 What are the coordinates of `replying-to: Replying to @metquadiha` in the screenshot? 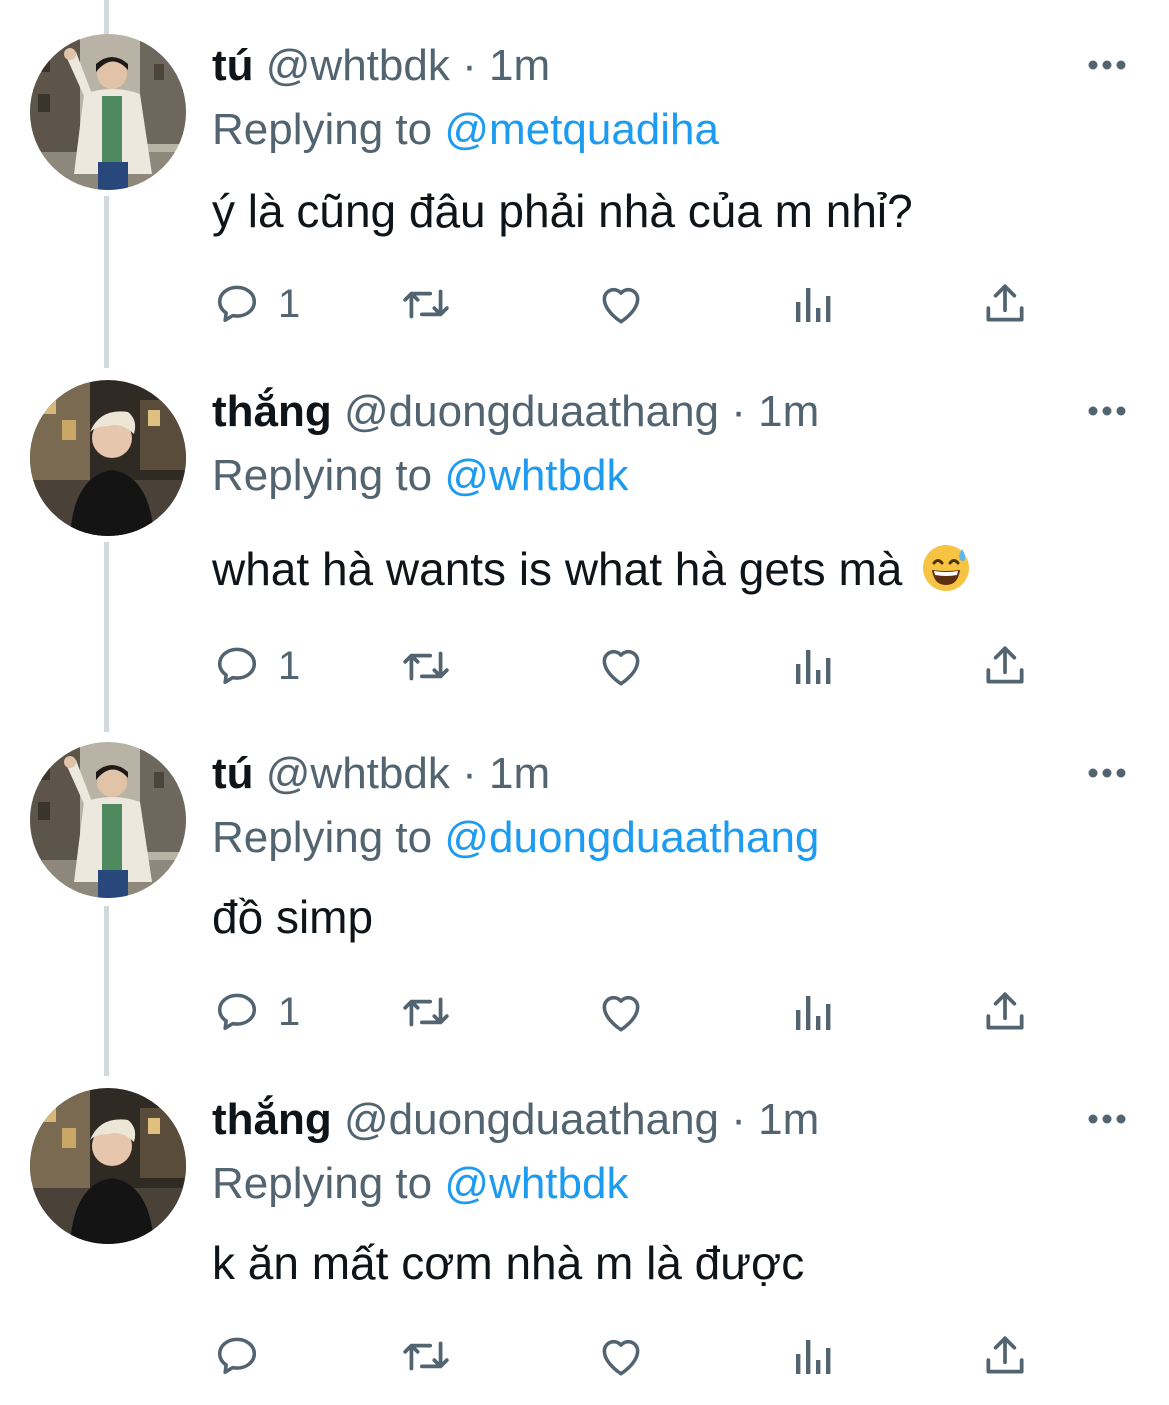 It's located at (465, 130).